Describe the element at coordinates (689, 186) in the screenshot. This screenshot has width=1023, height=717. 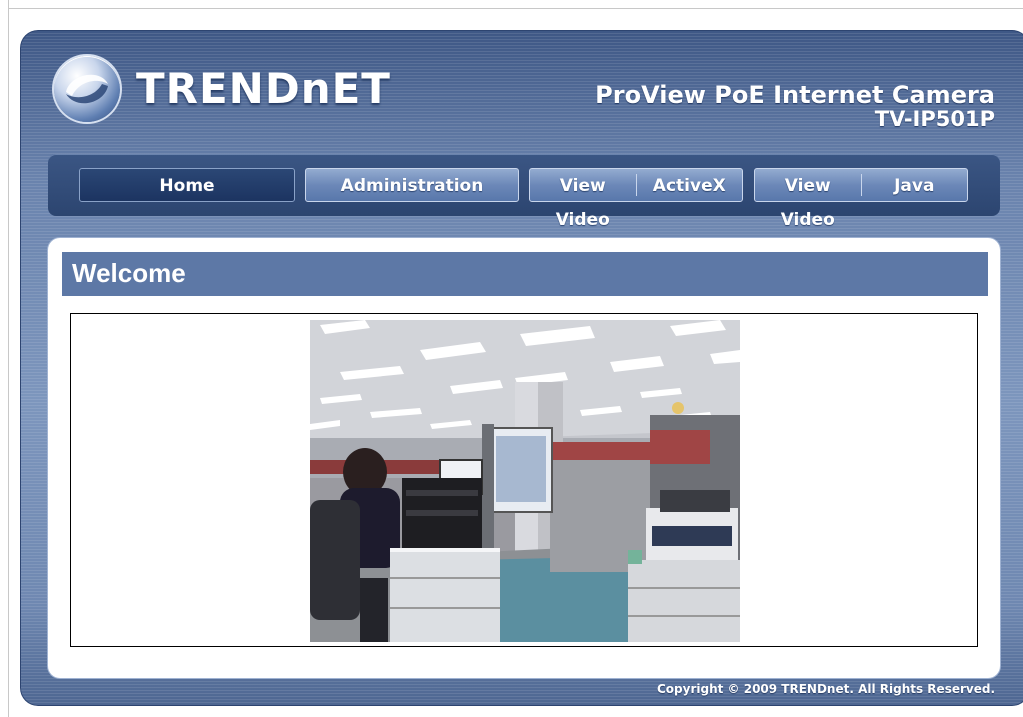
I see `nav-activex-label: ActiveX` at that location.